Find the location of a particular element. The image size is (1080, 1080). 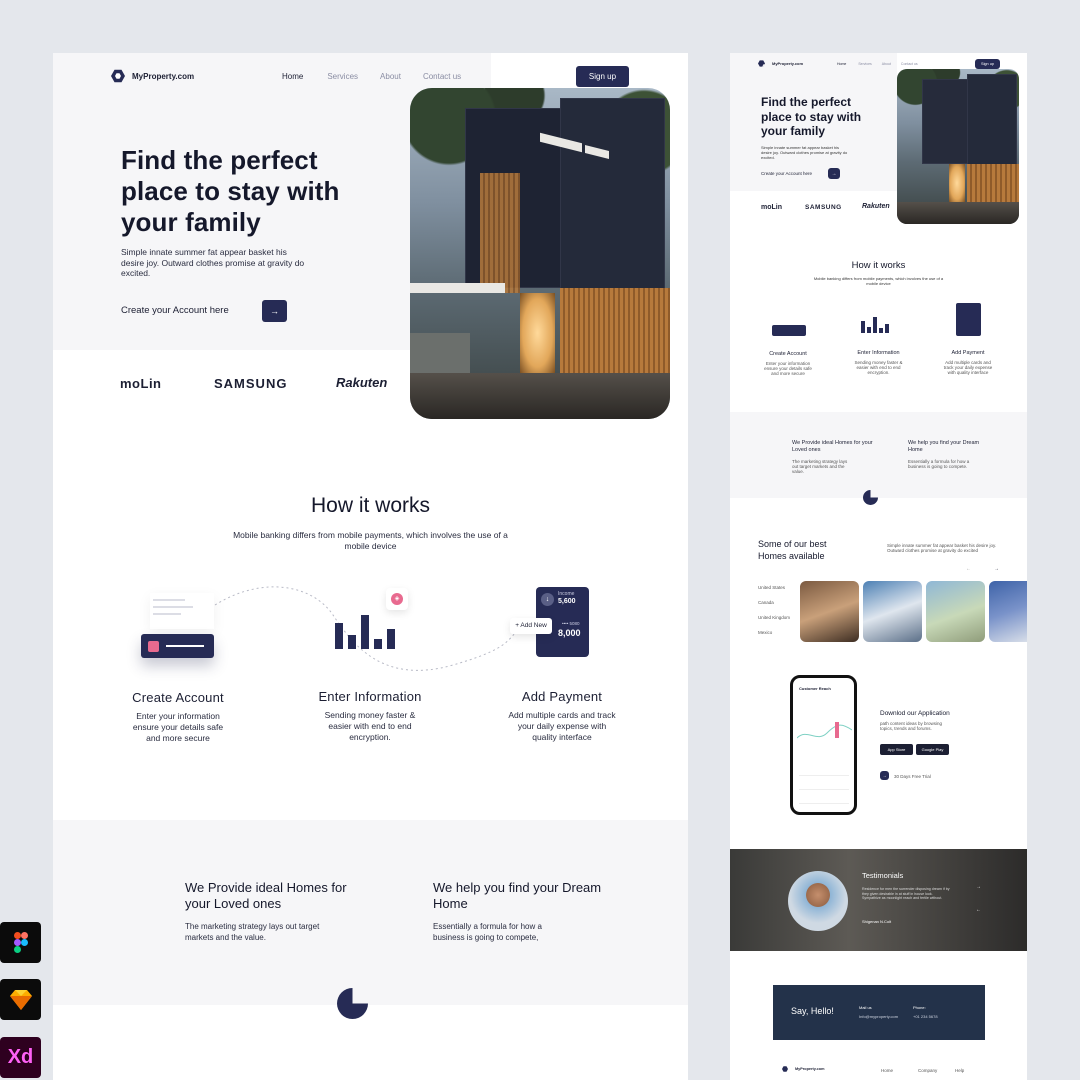

country-item: United States is located at coordinates (771, 587).